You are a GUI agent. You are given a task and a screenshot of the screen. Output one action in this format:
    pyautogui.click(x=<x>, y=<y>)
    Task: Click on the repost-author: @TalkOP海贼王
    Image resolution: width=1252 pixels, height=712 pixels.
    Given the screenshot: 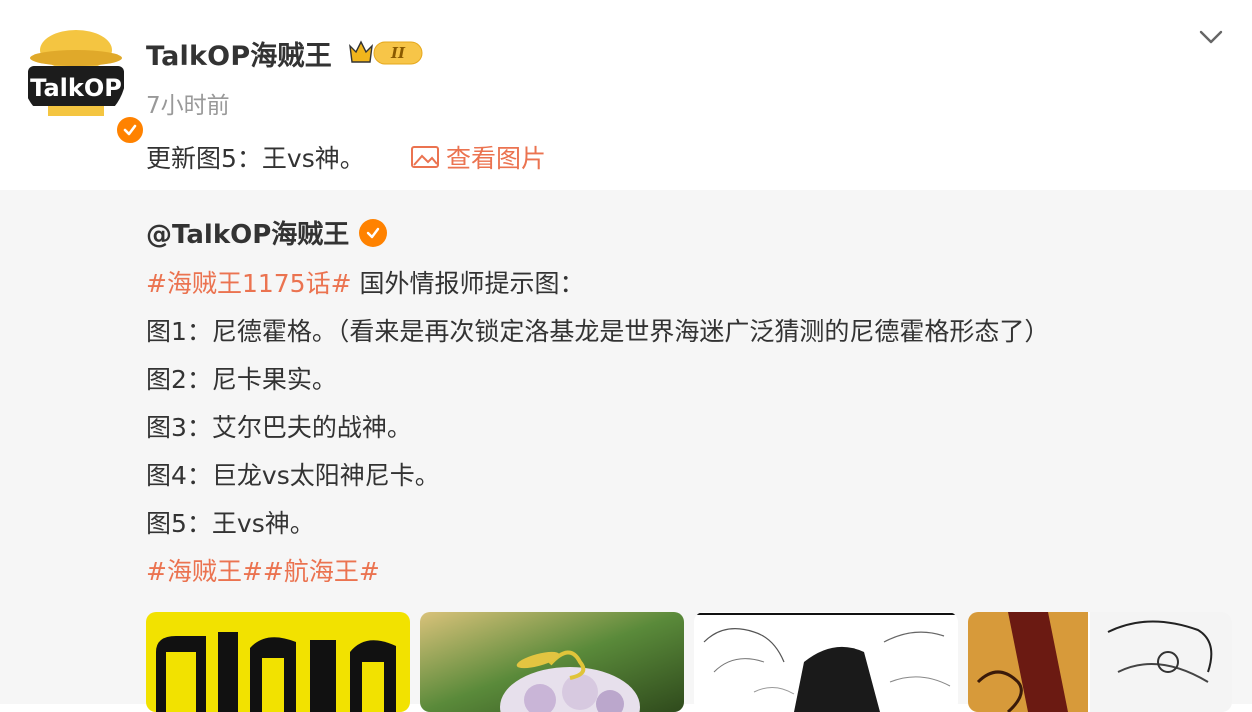 What is the action you would take?
    pyautogui.click(x=267, y=232)
    